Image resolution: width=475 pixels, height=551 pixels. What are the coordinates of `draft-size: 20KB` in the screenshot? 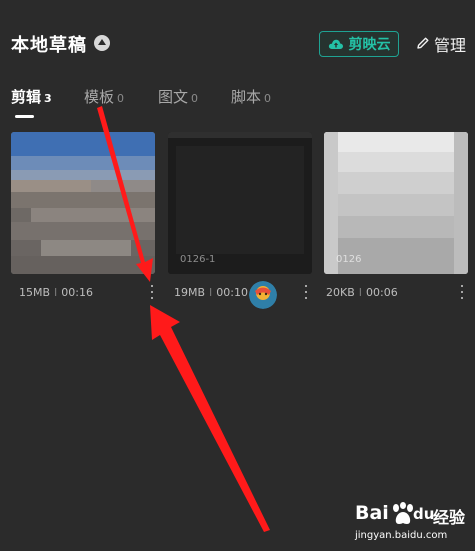 It's located at (340, 292).